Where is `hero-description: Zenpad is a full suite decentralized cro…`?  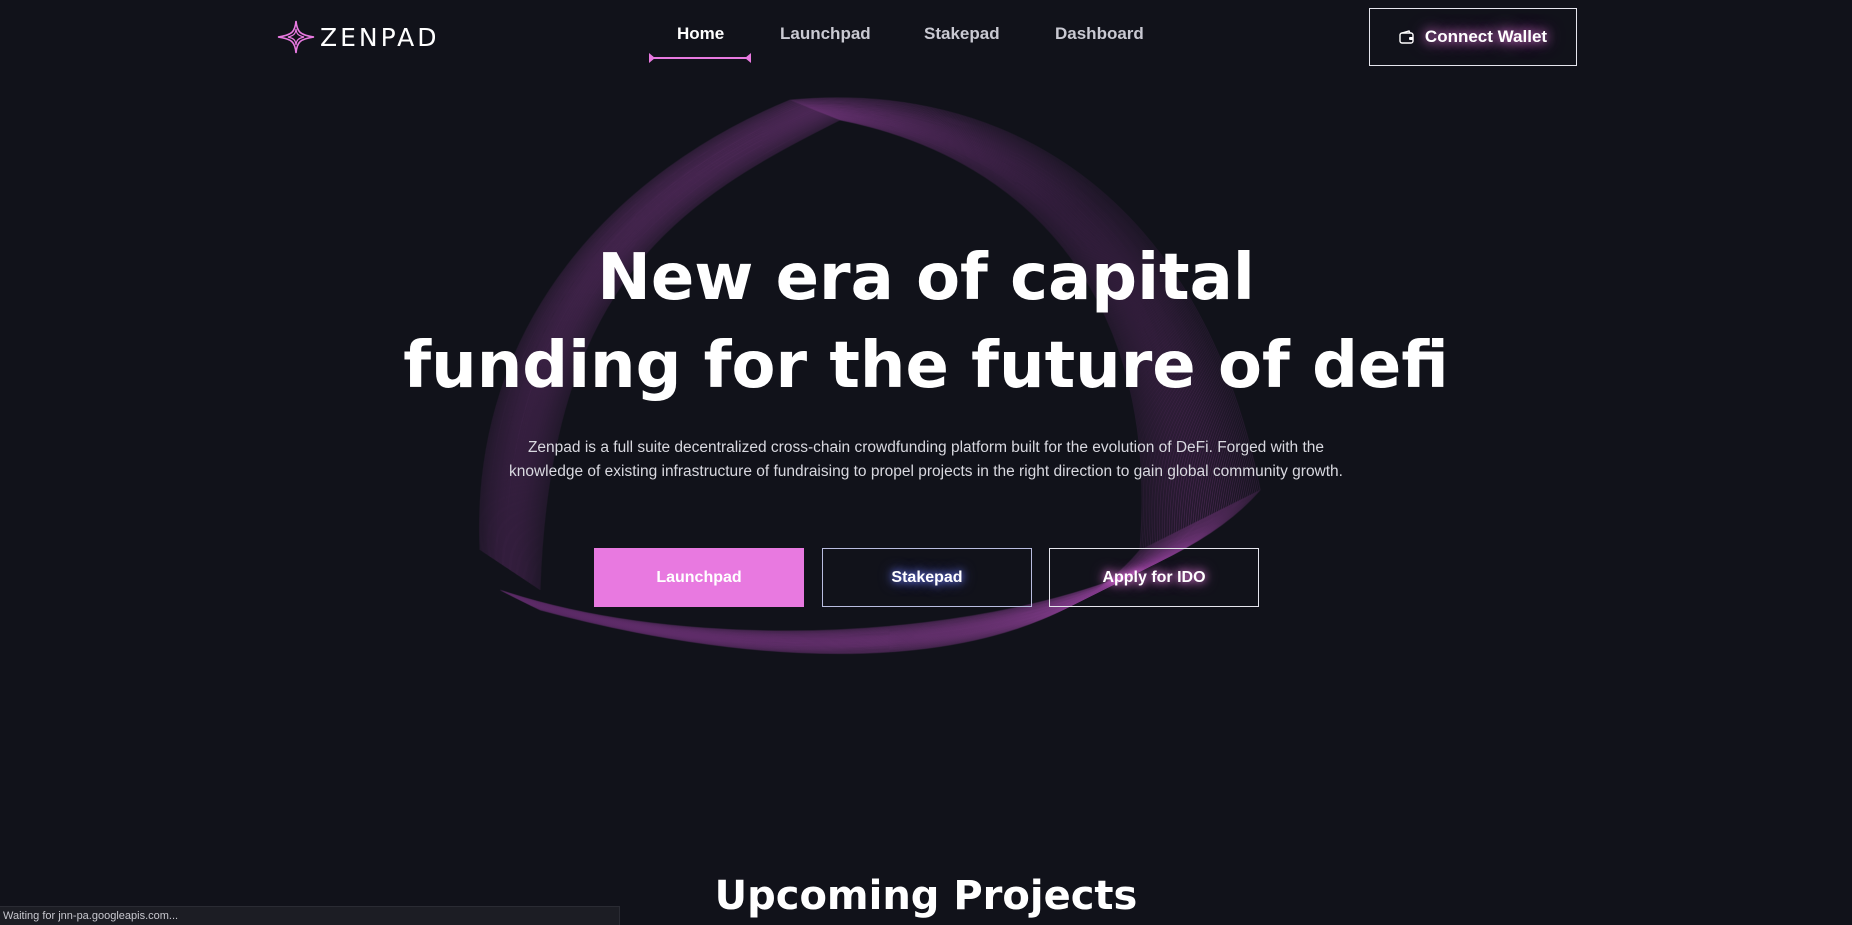
hero-description: Zenpad is a full suite decentralized cro… is located at coordinates (925, 459).